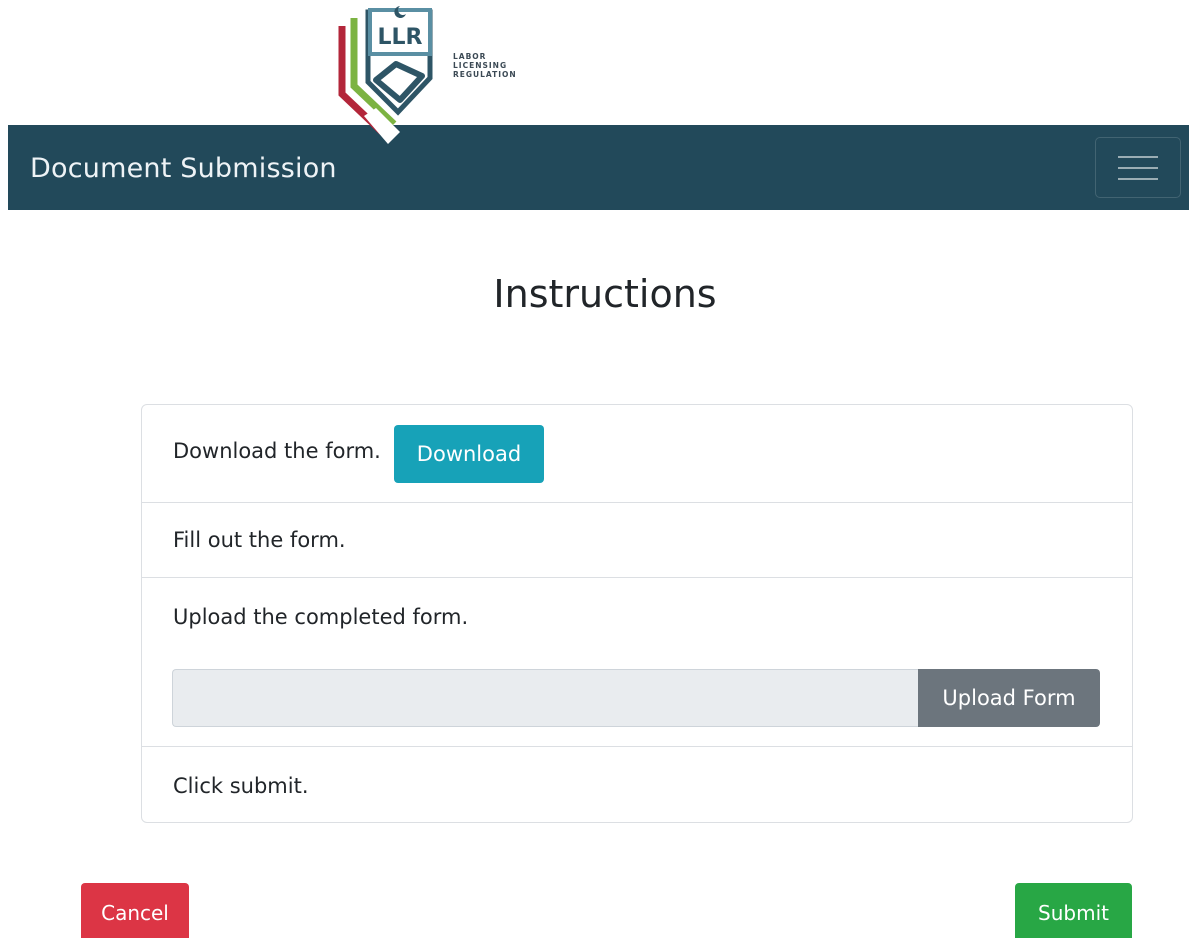 This screenshot has width=1189, height=938. What do you see at coordinates (440, 79) in the screenshot?
I see `llr-logo: LLR LABOR LICENSING REGULATION` at bounding box center [440, 79].